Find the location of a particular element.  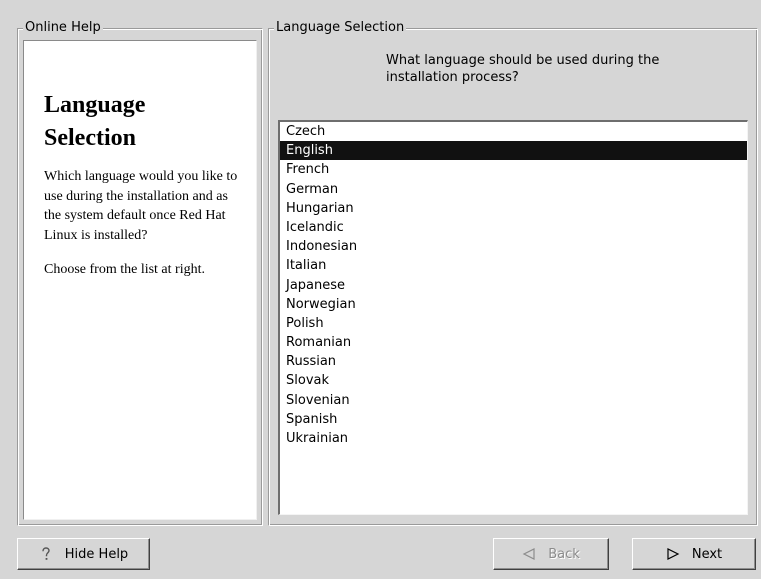

help-title: Language Selection is located at coordinates (95, 121).